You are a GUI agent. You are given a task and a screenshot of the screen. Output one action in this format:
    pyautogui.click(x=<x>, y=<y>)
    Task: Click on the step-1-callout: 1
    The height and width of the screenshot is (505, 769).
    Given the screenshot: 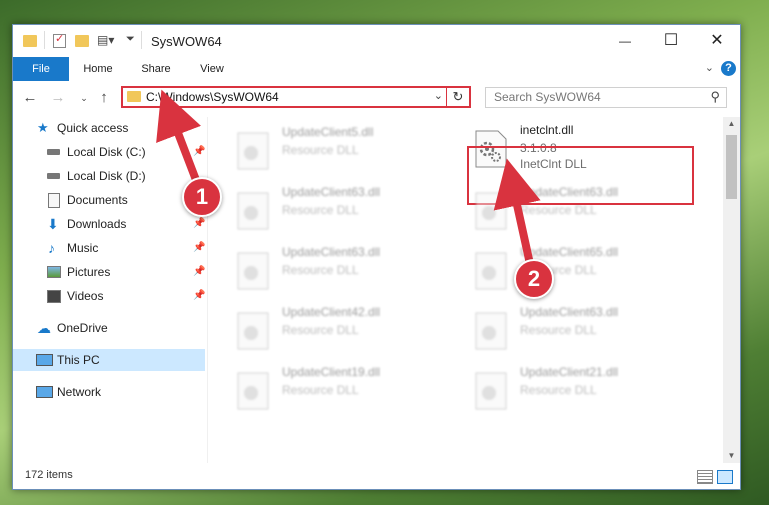 What is the action you would take?
    pyautogui.click(x=202, y=197)
    